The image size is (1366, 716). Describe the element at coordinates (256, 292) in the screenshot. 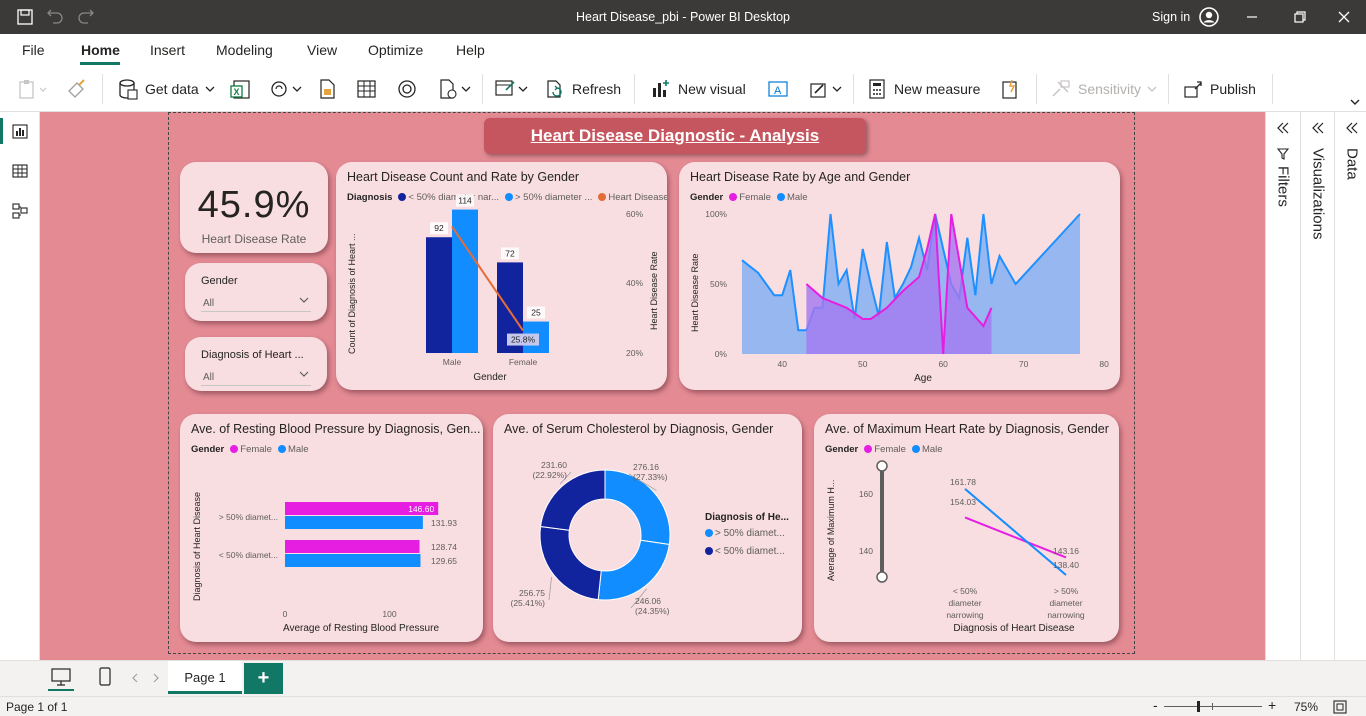

I see `gender-slicer: Gender All` at that location.